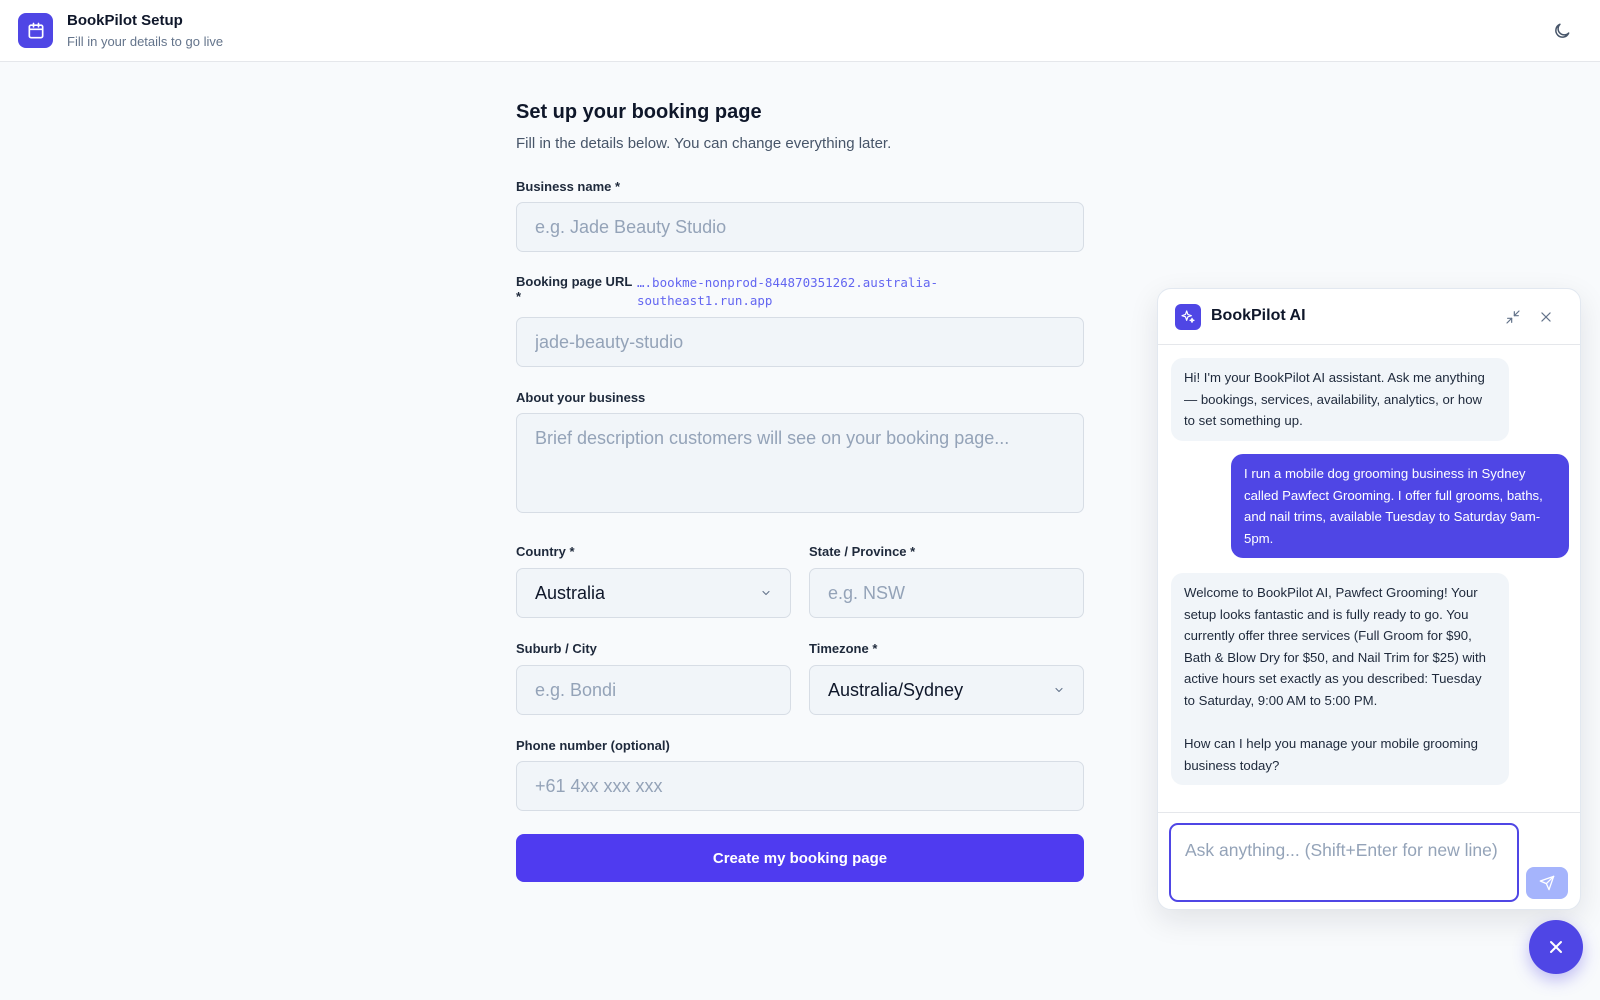  Describe the element at coordinates (570, 592) in the screenshot. I see `country-value: Australia` at that location.